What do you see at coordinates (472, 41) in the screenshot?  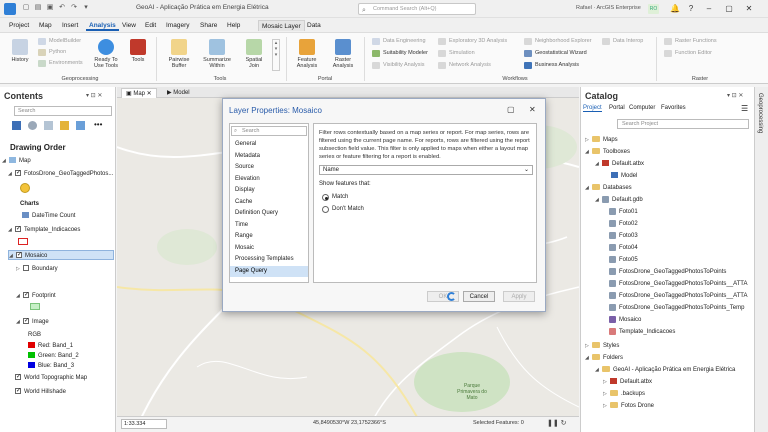 I see `exploratory-3d-button: Exploratory 3D Analysis` at bounding box center [472, 41].